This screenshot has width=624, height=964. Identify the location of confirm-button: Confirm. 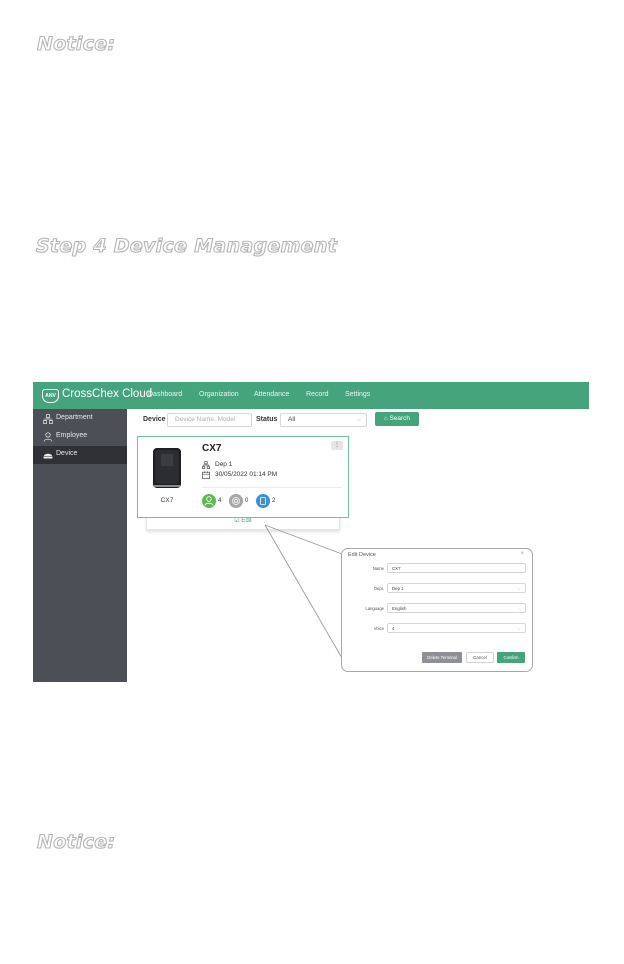
(511, 657).